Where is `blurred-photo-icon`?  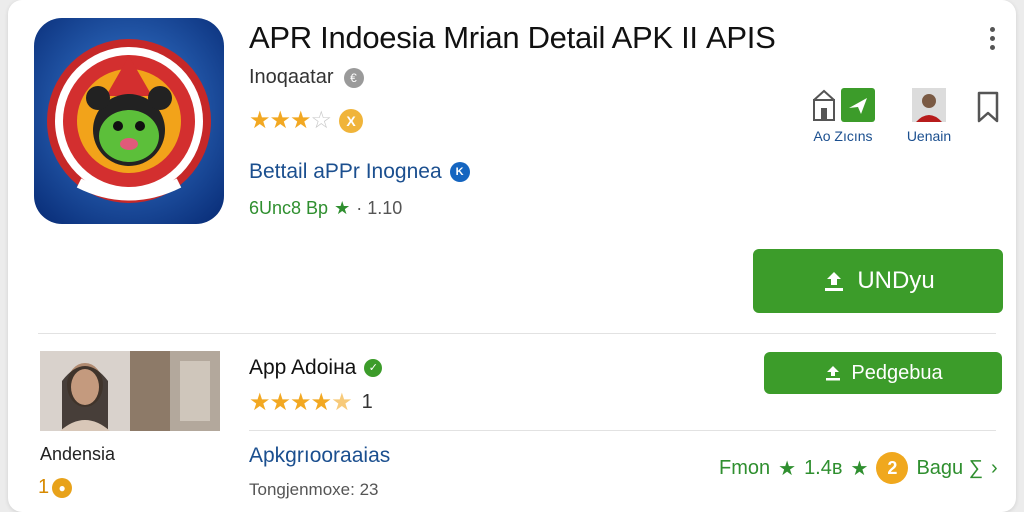
blurred-photo-icon is located at coordinates (175, 391).